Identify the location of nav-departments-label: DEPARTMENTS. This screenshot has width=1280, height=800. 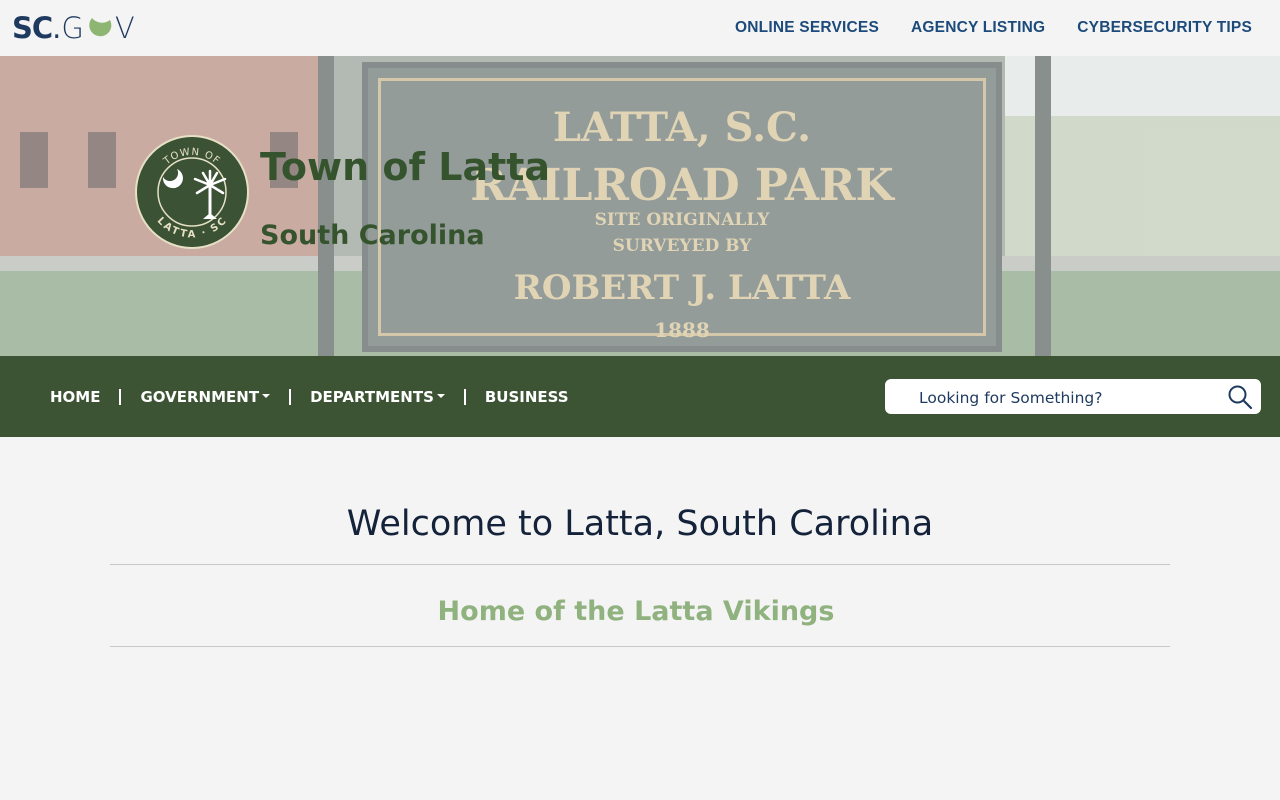
(372, 396).